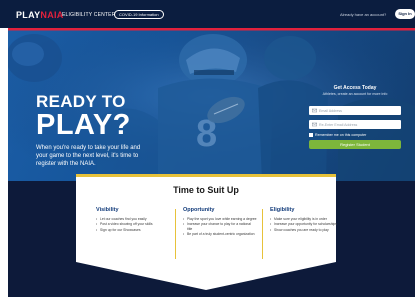  What do you see at coordinates (359, 110) in the screenshot?
I see `email-input` at bounding box center [359, 110].